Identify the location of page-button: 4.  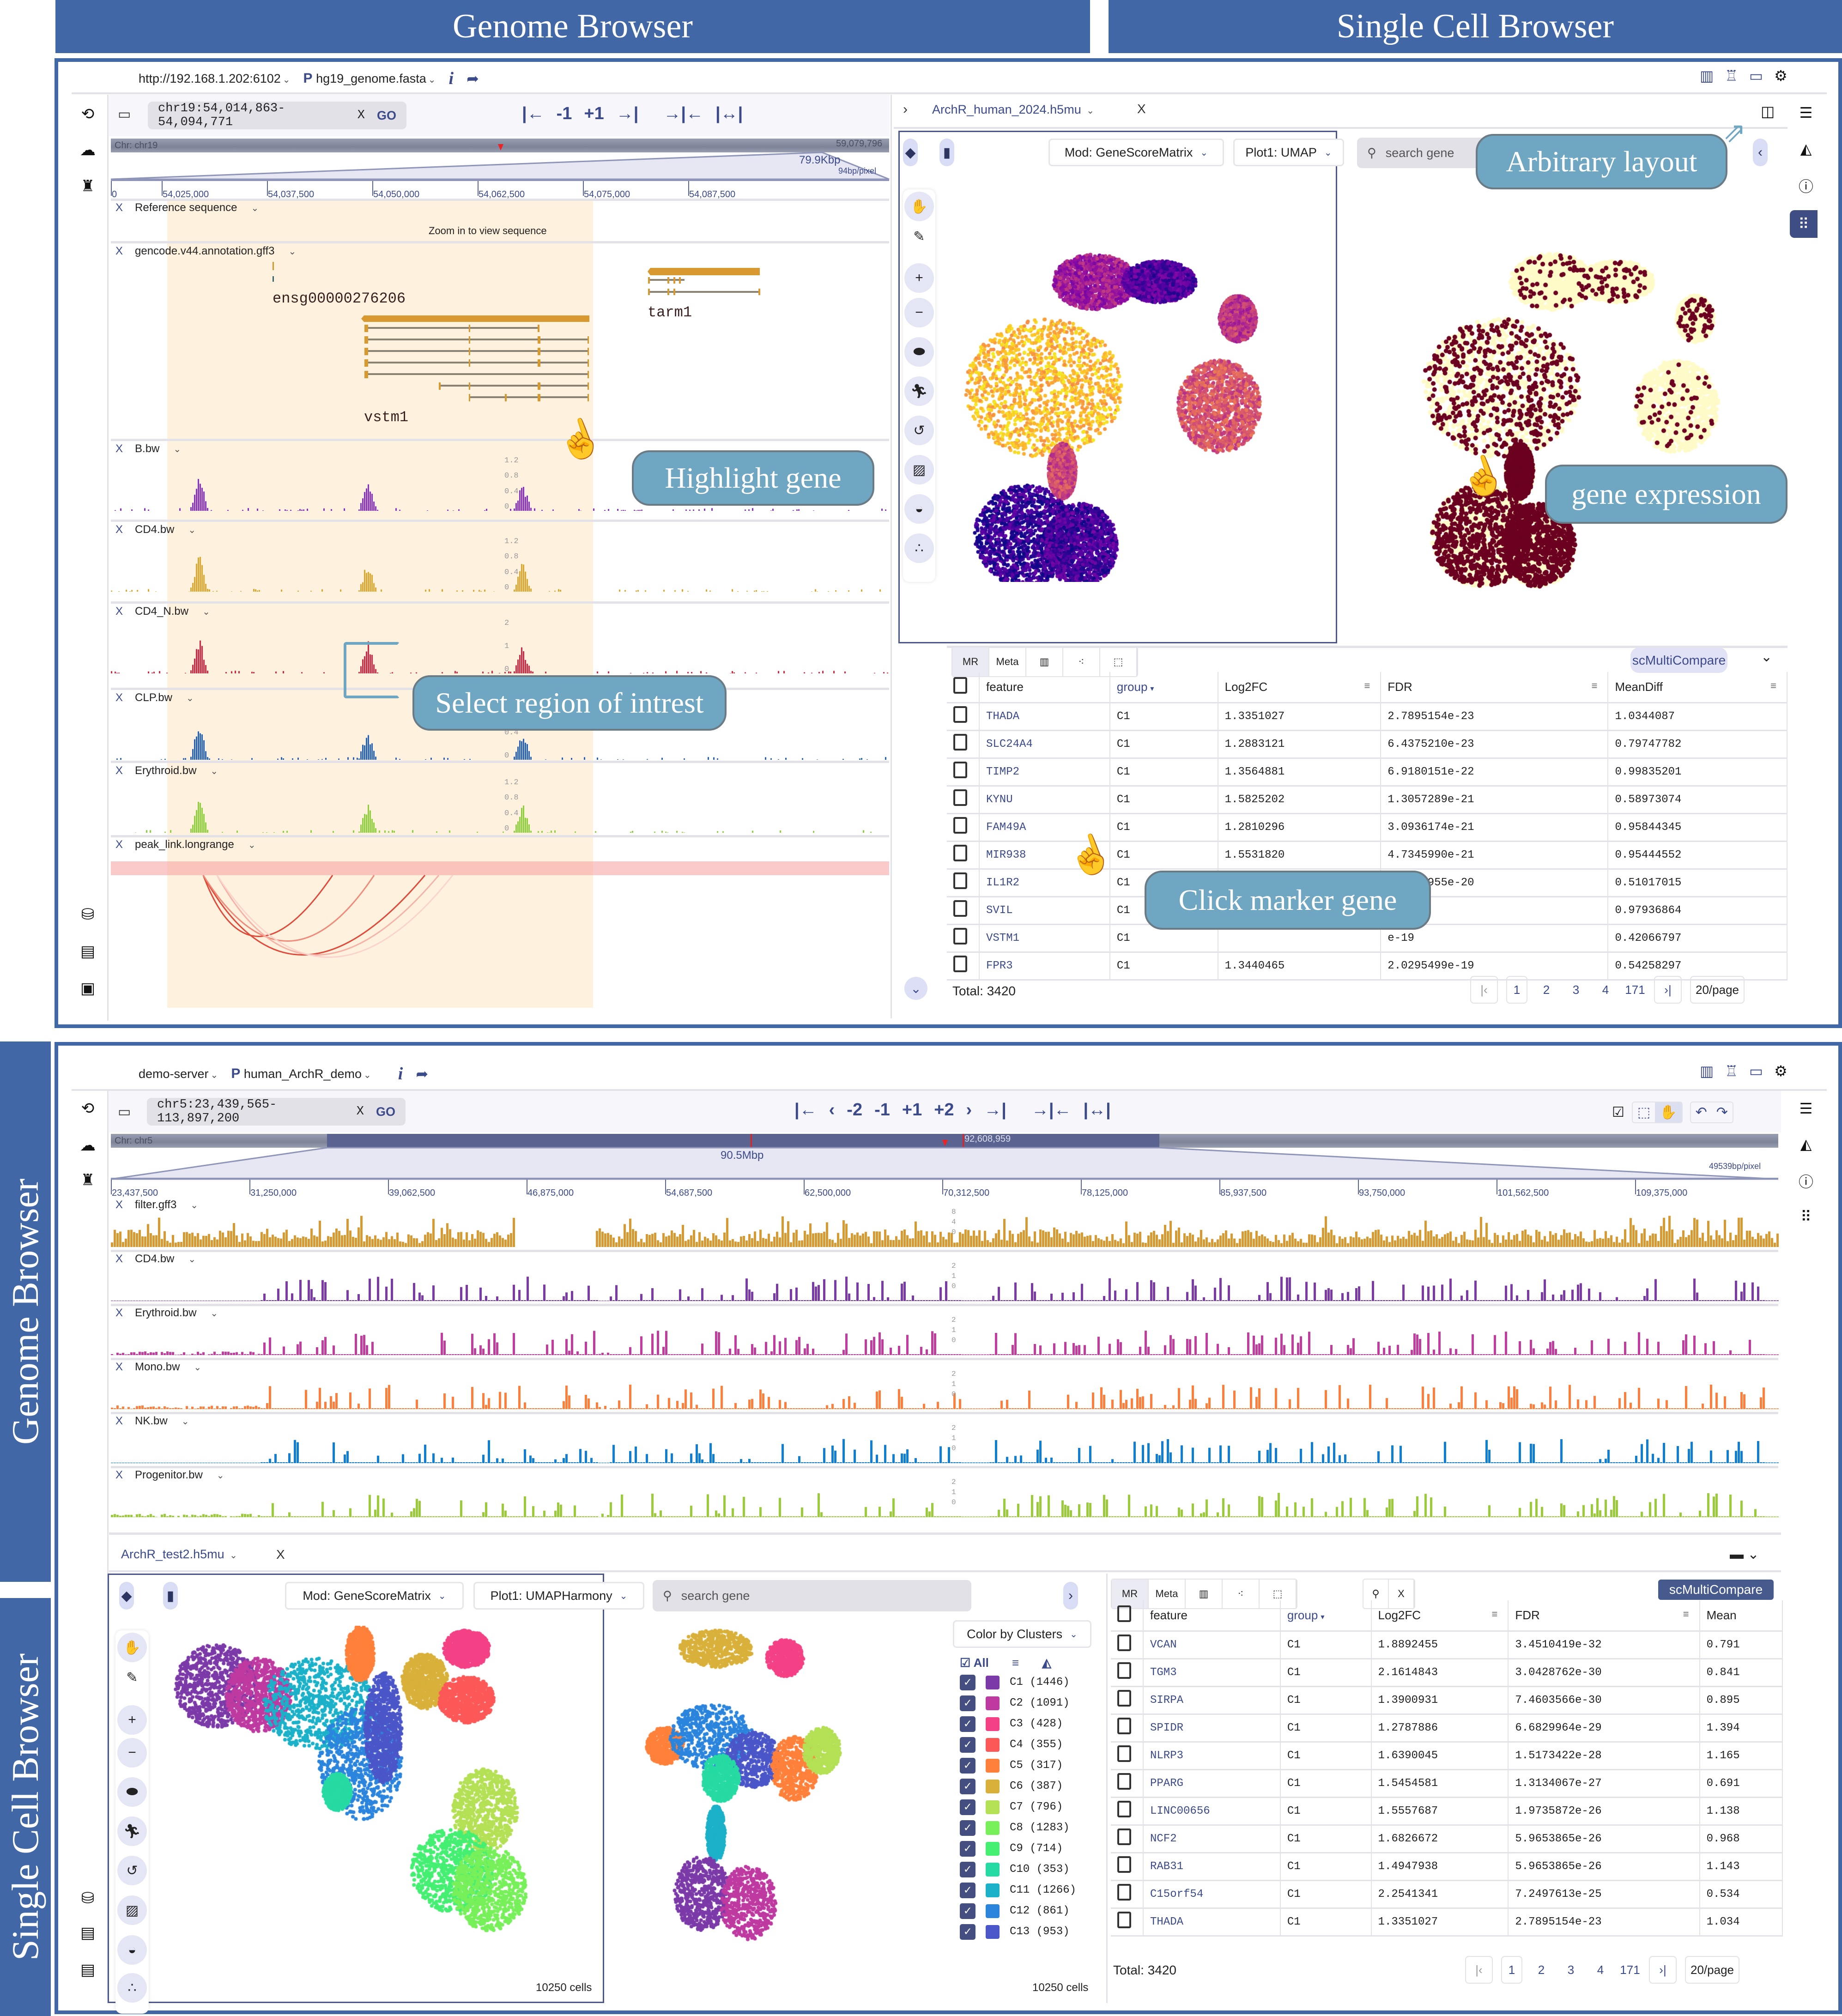
(1605, 990).